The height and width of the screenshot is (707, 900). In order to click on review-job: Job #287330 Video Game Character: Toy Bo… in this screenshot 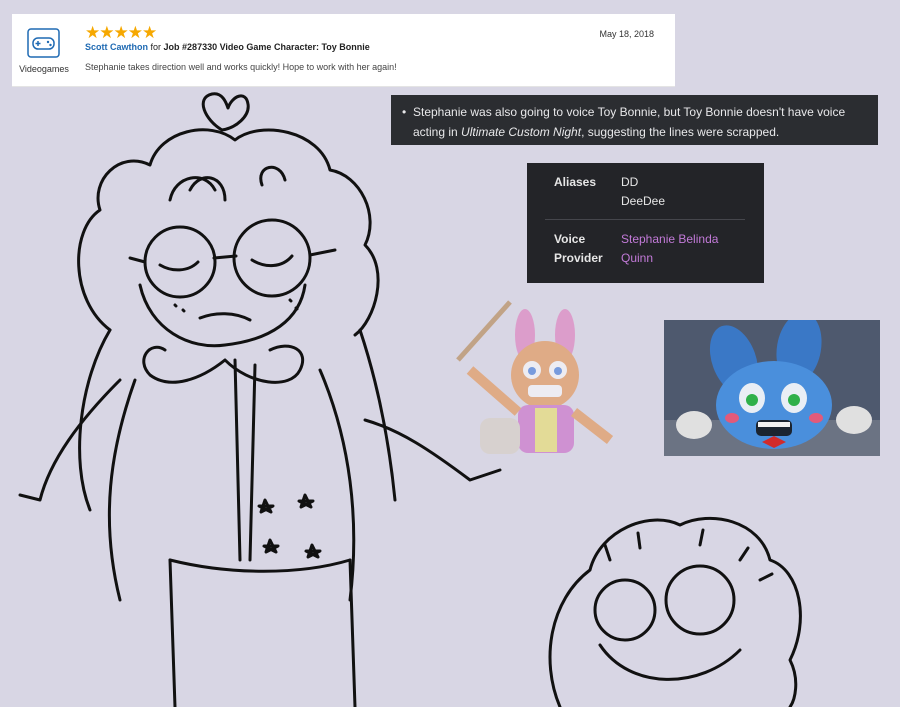, I will do `click(266, 47)`.